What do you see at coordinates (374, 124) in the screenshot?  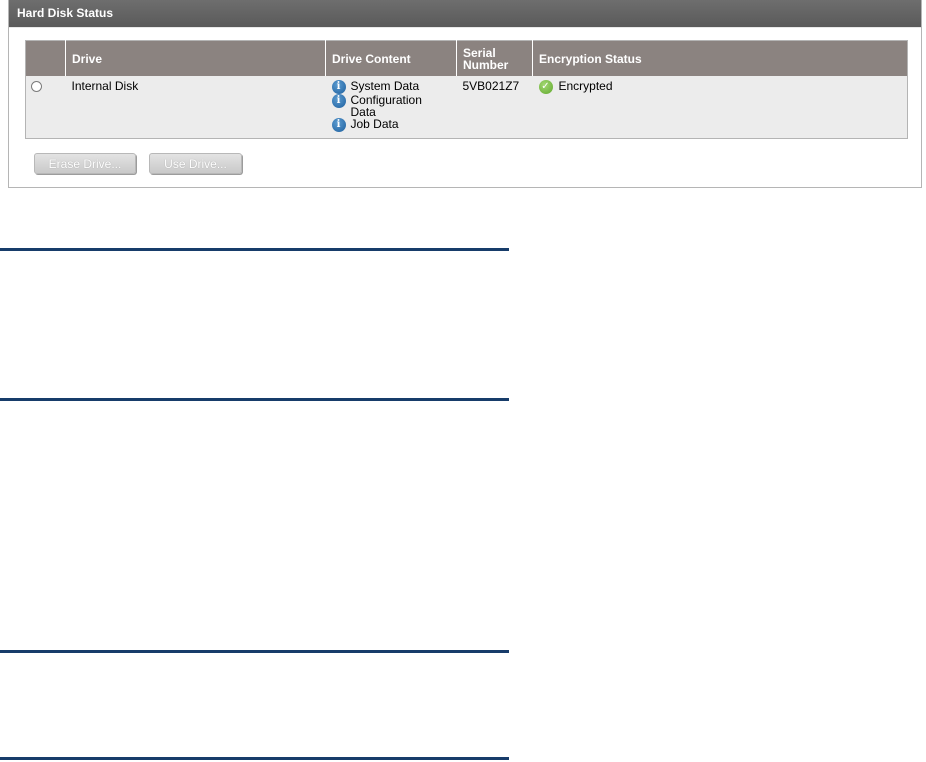 I see `content-item-label: Job Data` at bounding box center [374, 124].